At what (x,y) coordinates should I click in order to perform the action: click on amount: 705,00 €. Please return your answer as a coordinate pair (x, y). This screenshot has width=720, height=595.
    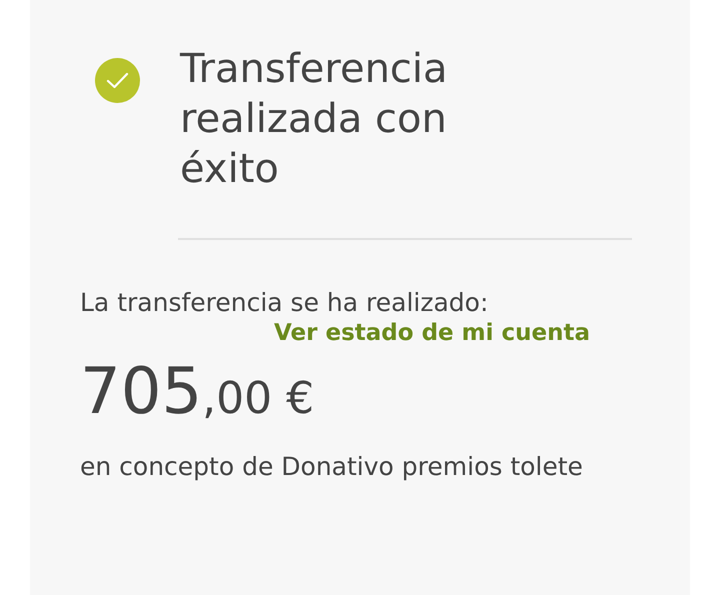
    Looking at the image, I should click on (198, 392).